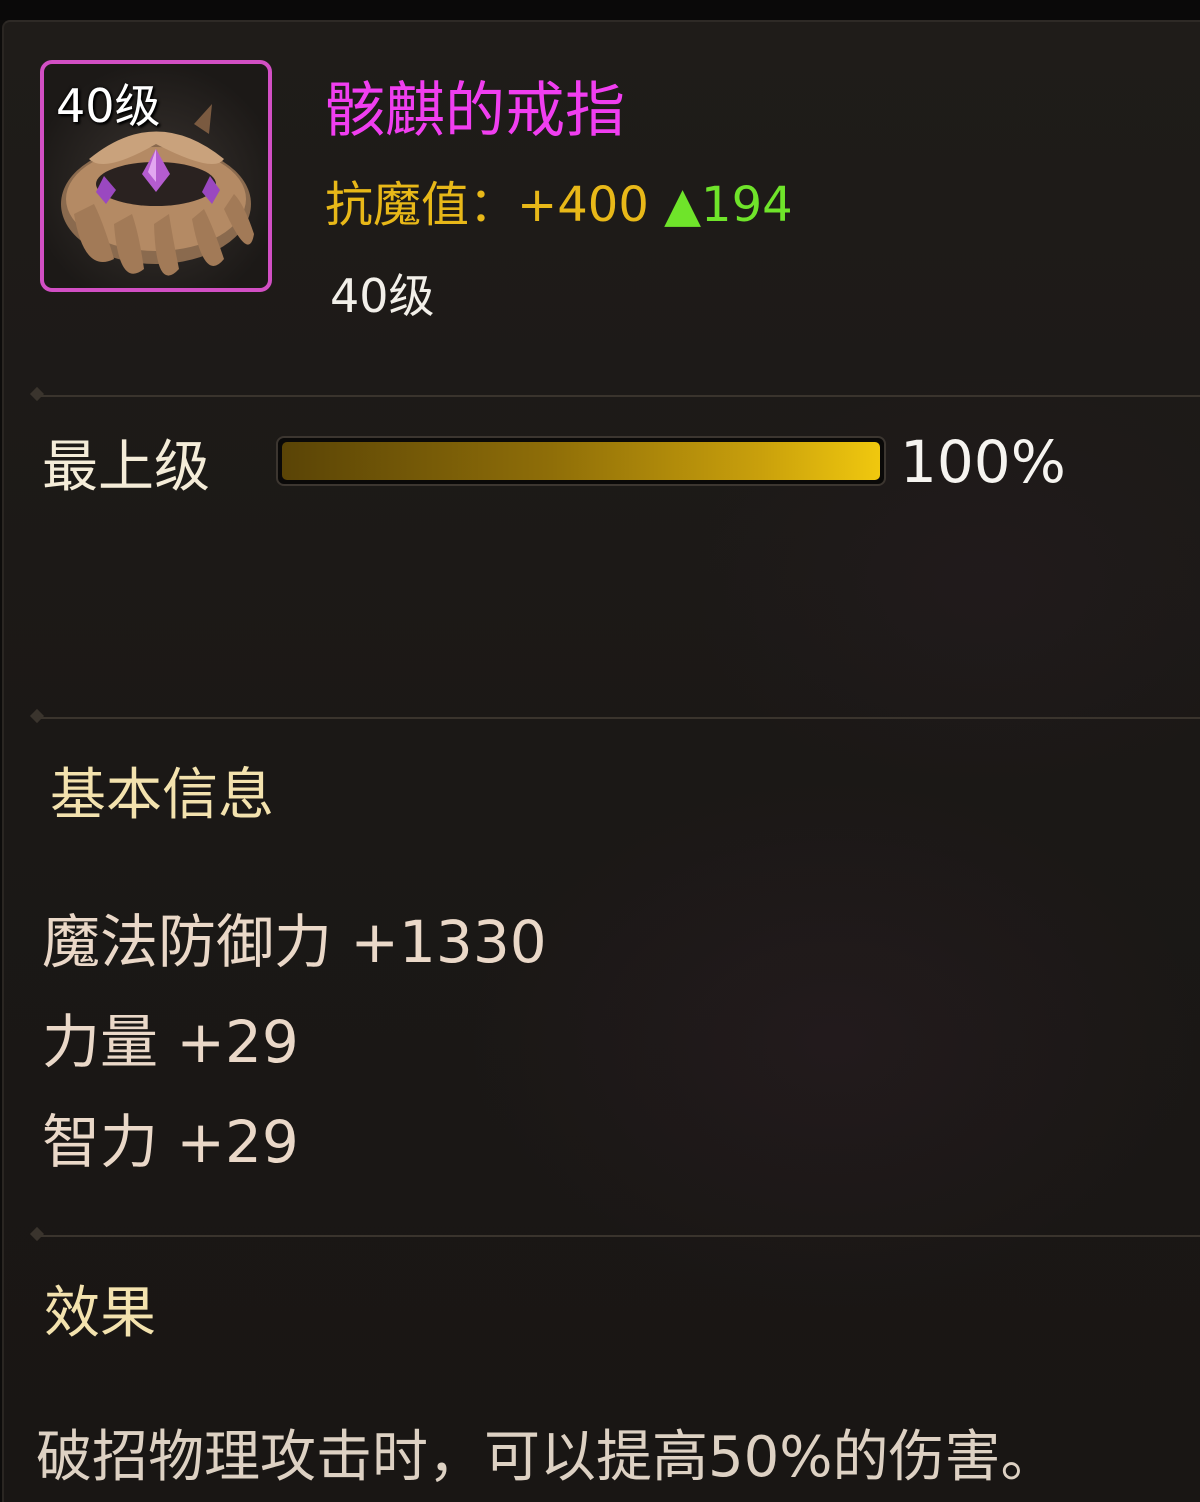  I want to click on top-band, so click(600, 10).